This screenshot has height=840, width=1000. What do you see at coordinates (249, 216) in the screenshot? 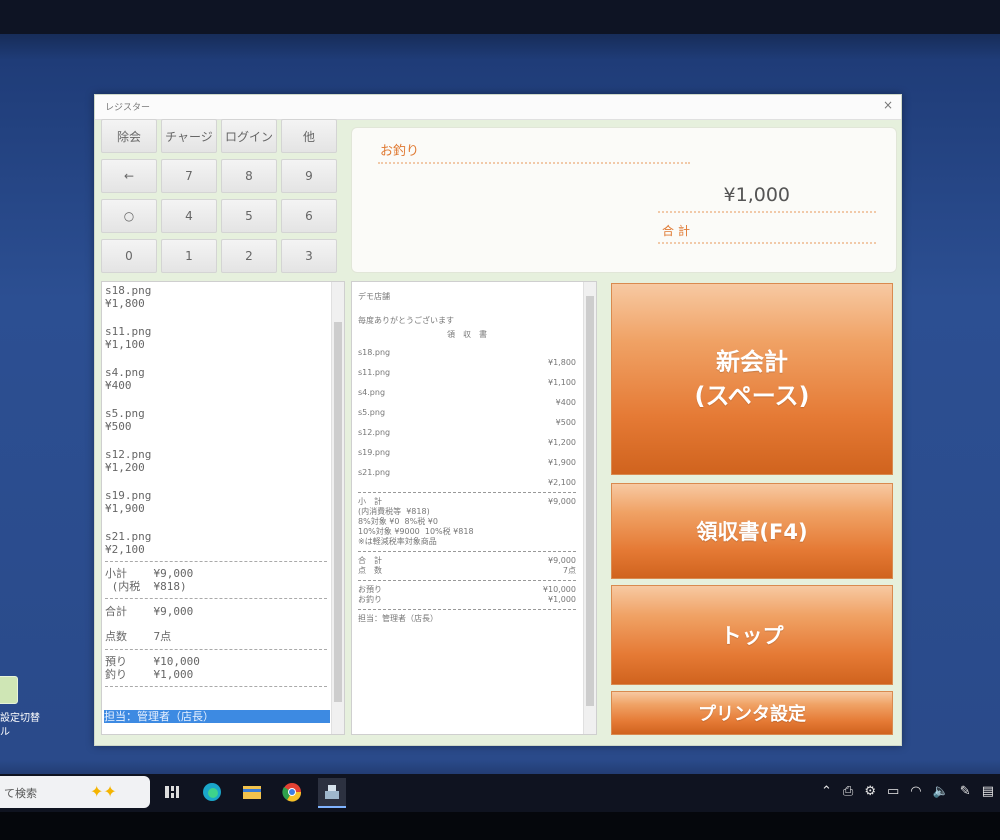
I see `key-5: 5` at bounding box center [249, 216].